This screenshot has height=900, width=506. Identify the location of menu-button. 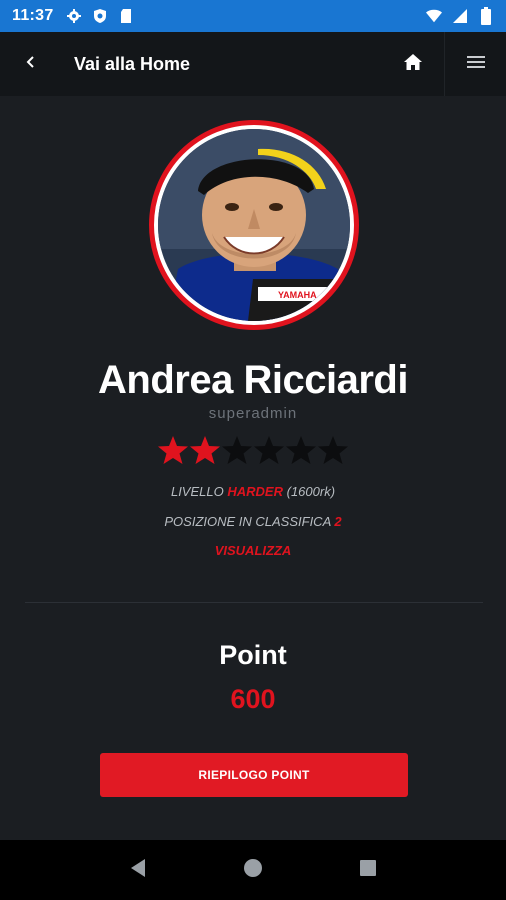
(475, 64).